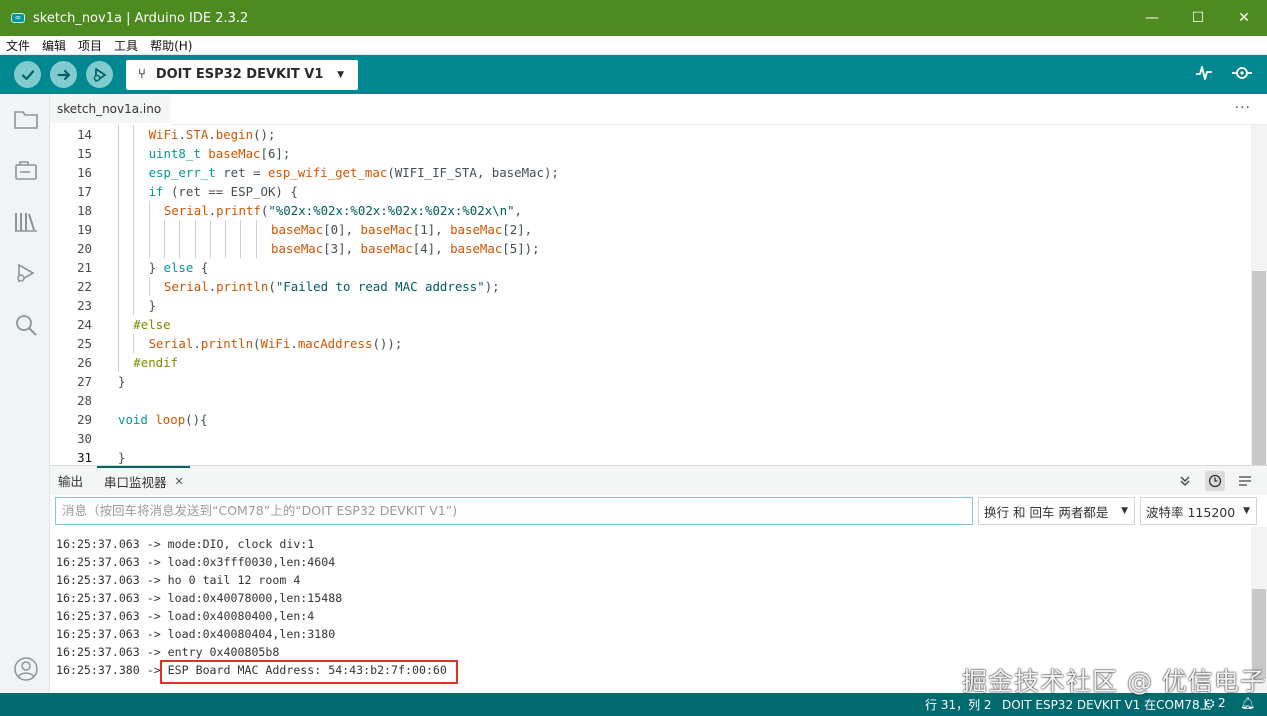  What do you see at coordinates (25, 324) in the screenshot?
I see `search-icon` at bounding box center [25, 324].